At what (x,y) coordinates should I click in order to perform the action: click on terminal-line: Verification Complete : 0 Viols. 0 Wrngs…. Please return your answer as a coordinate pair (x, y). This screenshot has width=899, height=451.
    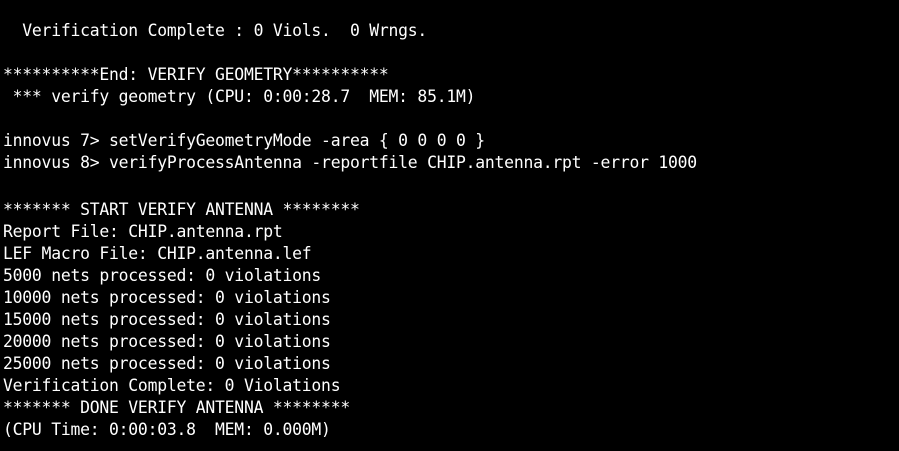
    Looking at the image, I should click on (215, 30).